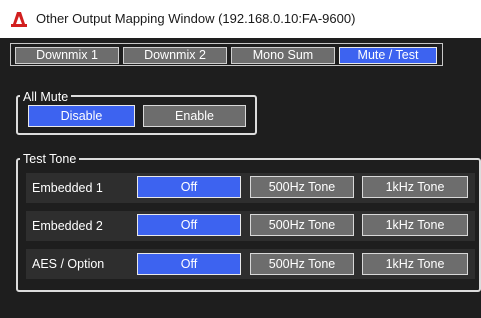 This screenshot has height=318, width=481. Describe the element at coordinates (189, 187) in the screenshot. I see `embedded-1-off-button: Off` at that location.